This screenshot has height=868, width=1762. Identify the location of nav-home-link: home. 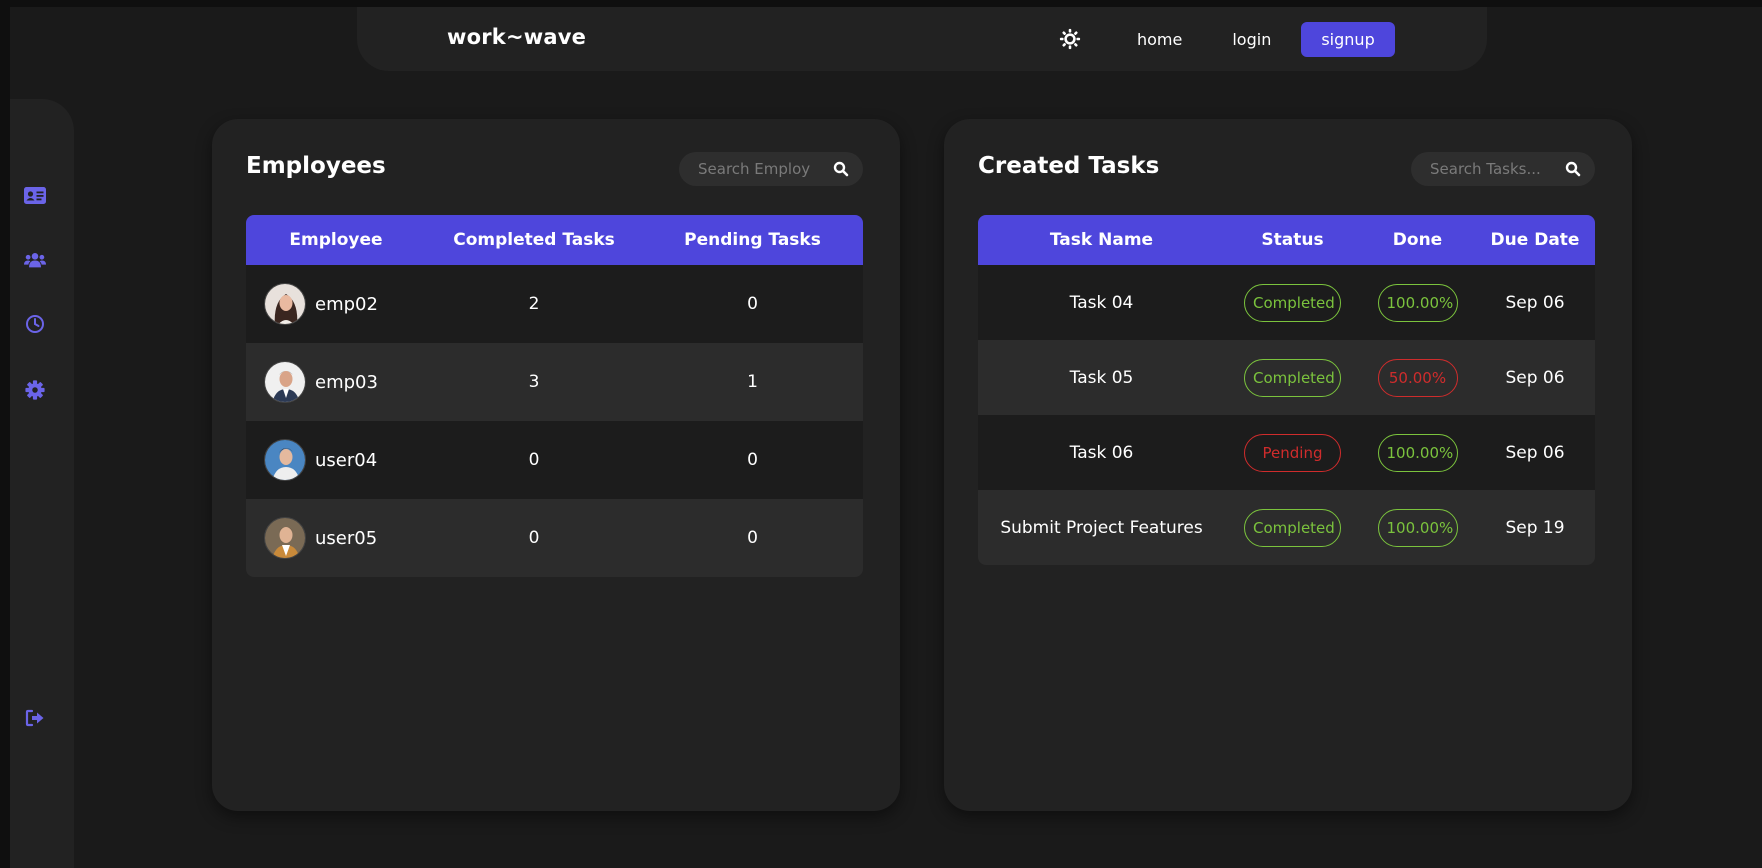
(1159, 39).